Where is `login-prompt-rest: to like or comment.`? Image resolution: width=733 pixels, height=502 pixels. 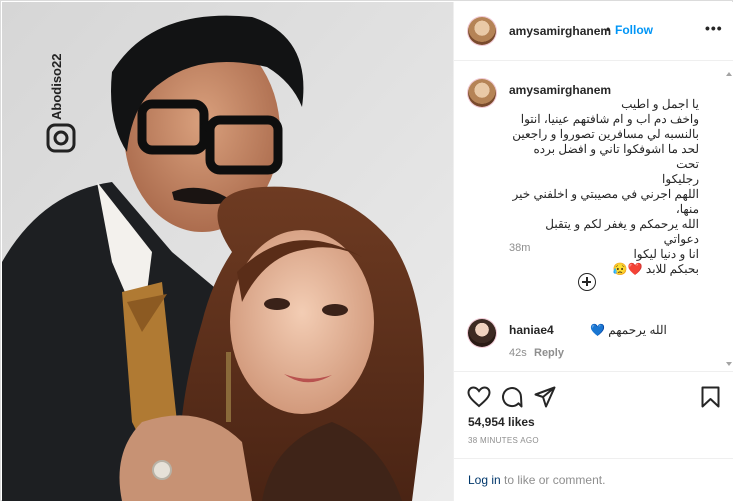 login-prompt-rest: to like or comment. is located at coordinates (553, 480).